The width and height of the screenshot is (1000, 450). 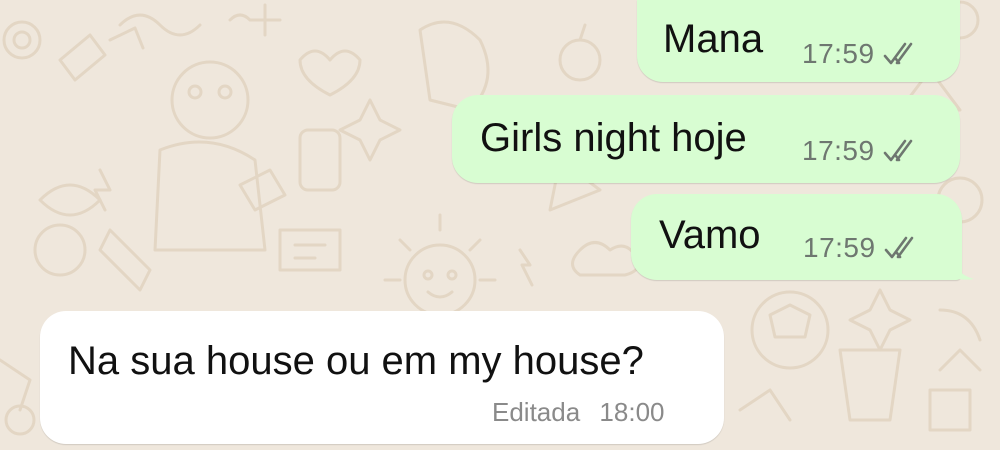 I want to click on message-text: Vamo, so click(x=710, y=235).